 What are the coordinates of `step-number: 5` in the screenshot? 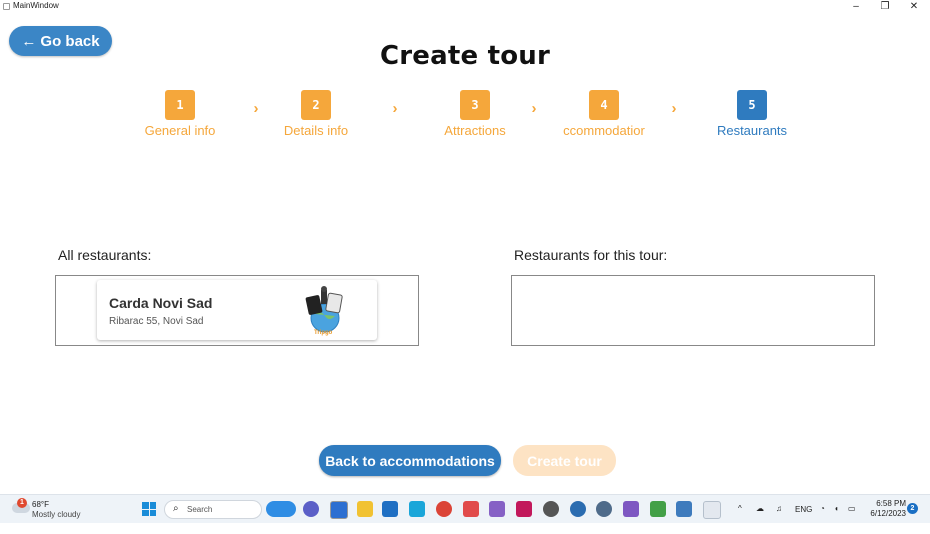 It's located at (752, 105).